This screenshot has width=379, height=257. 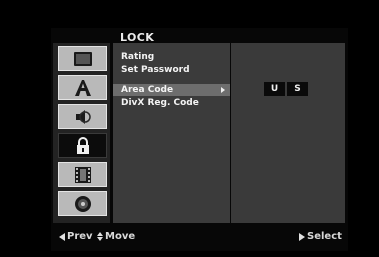 What do you see at coordinates (80, 236) in the screenshot?
I see `prev-label: Prev` at bounding box center [80, 236].